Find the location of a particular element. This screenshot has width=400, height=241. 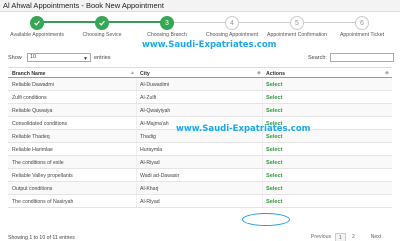

highlight-circle is located at coordinates (266, 219).